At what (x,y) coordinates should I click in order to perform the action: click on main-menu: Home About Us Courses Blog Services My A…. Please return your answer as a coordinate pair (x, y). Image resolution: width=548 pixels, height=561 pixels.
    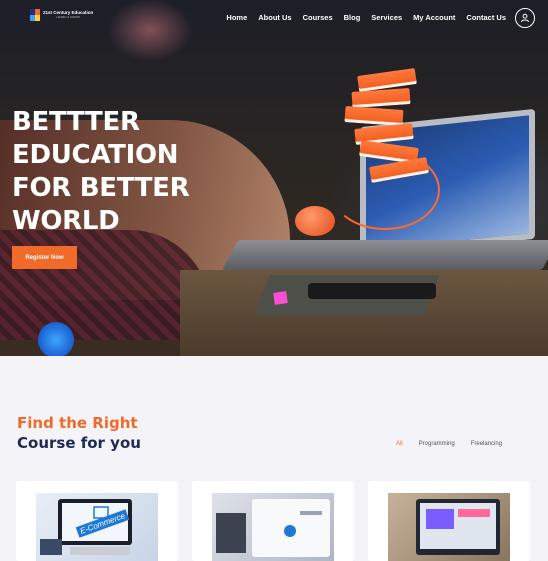
    Looking at the image, I should click on (366, 17).